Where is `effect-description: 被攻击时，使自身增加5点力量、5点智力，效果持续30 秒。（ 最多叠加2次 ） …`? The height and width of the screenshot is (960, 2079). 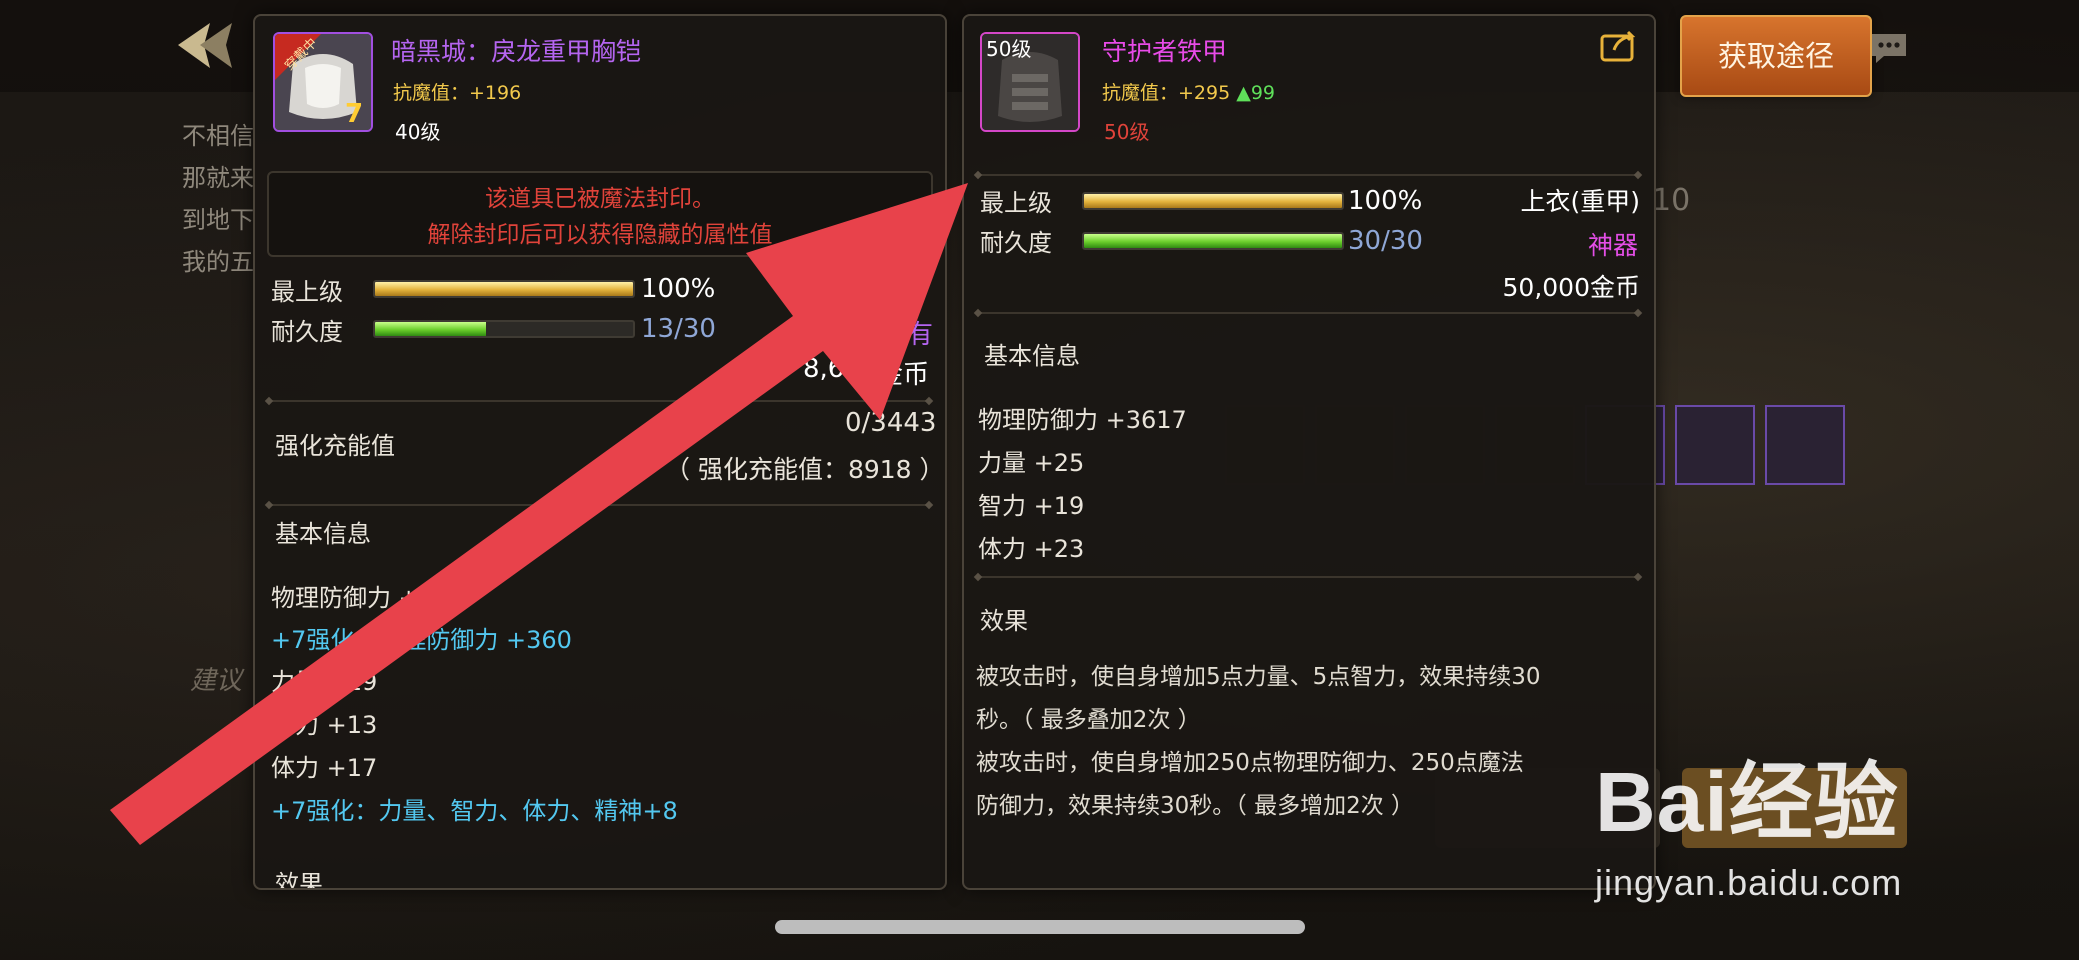
effect-description: 被攻击时，使自身增加5点力量、5点智力，效果持续30 秒。（ 最多叠加2次 ） … is located at coordinates (1258, 742).